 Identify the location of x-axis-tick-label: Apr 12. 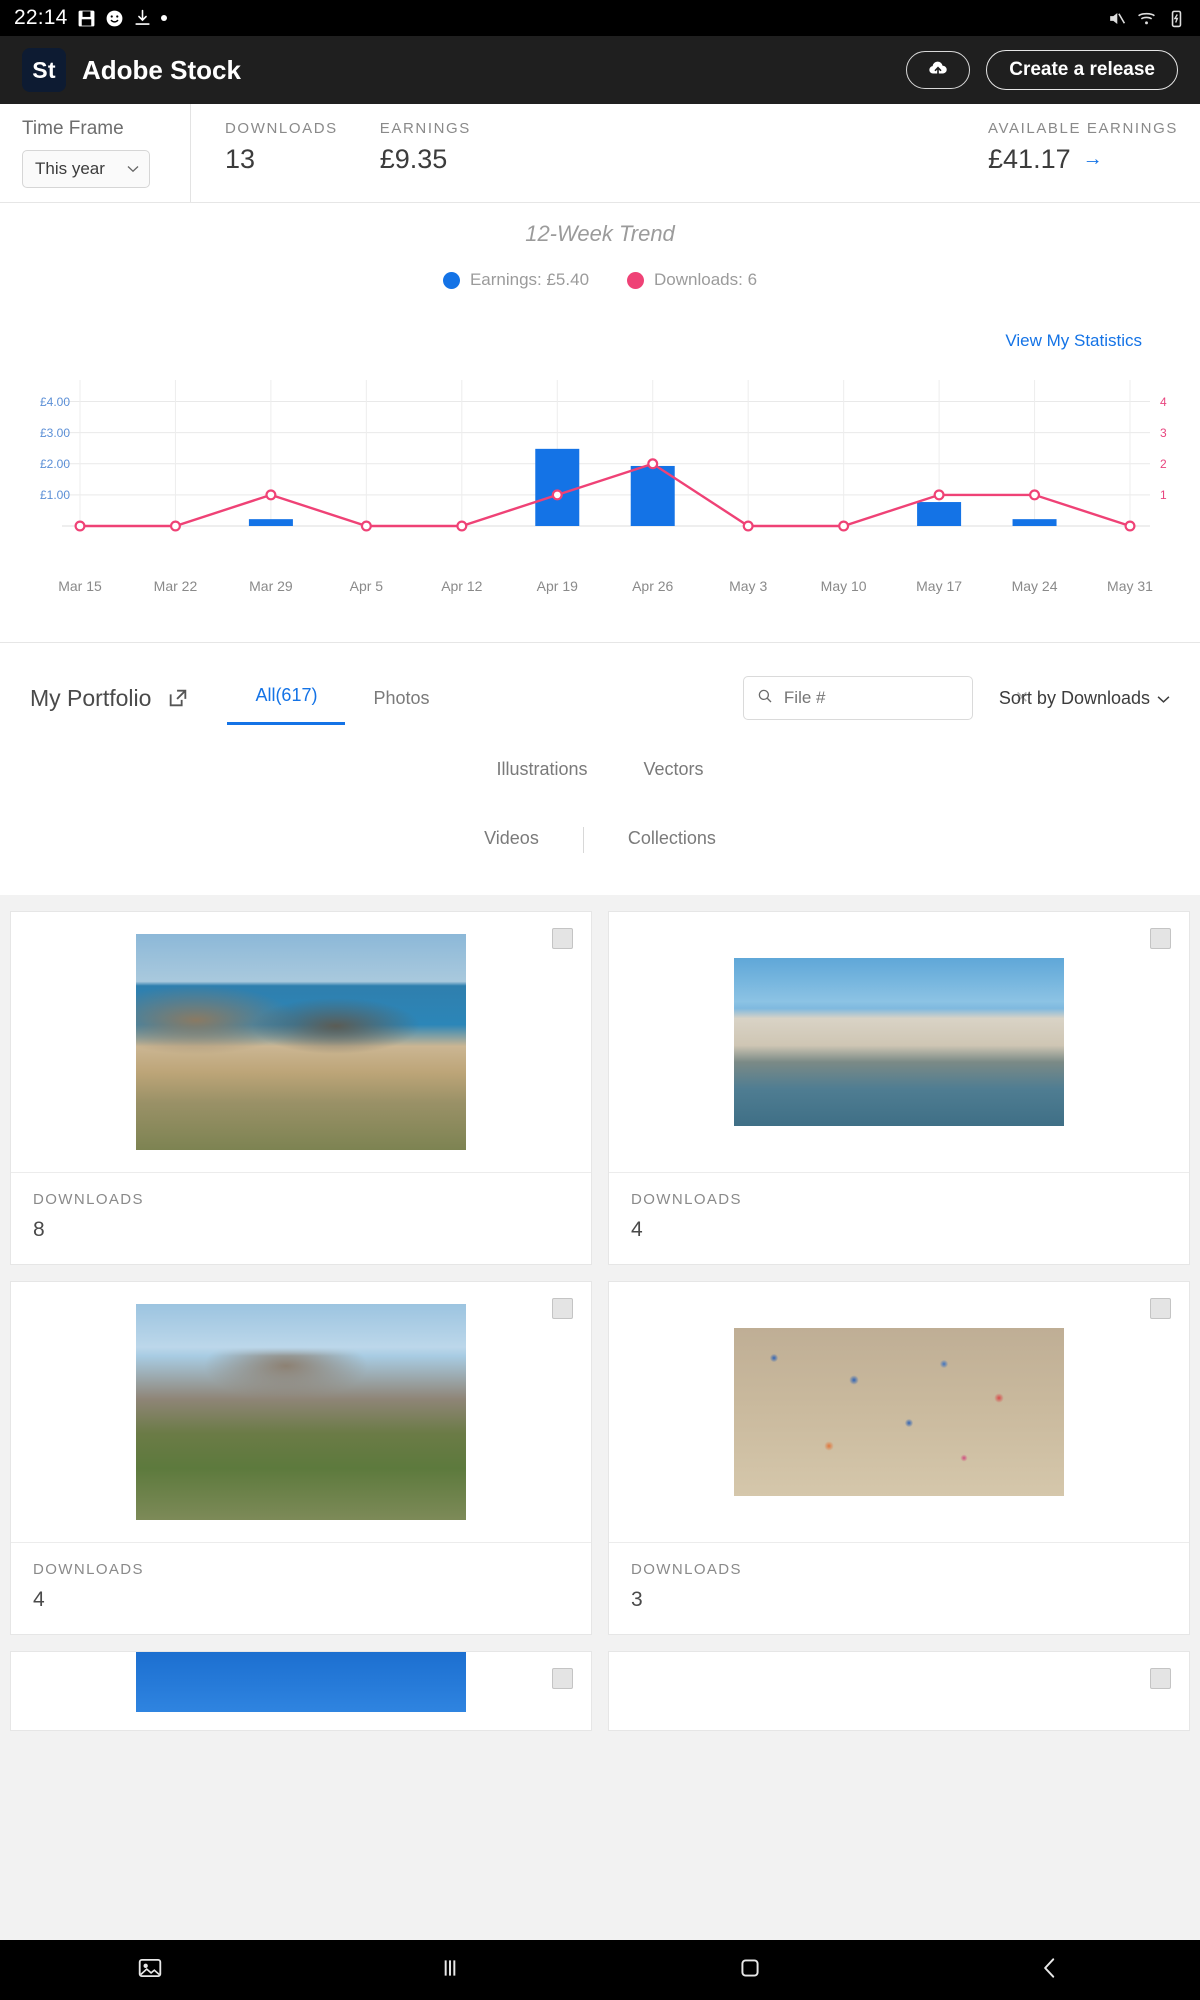
(462, 586).